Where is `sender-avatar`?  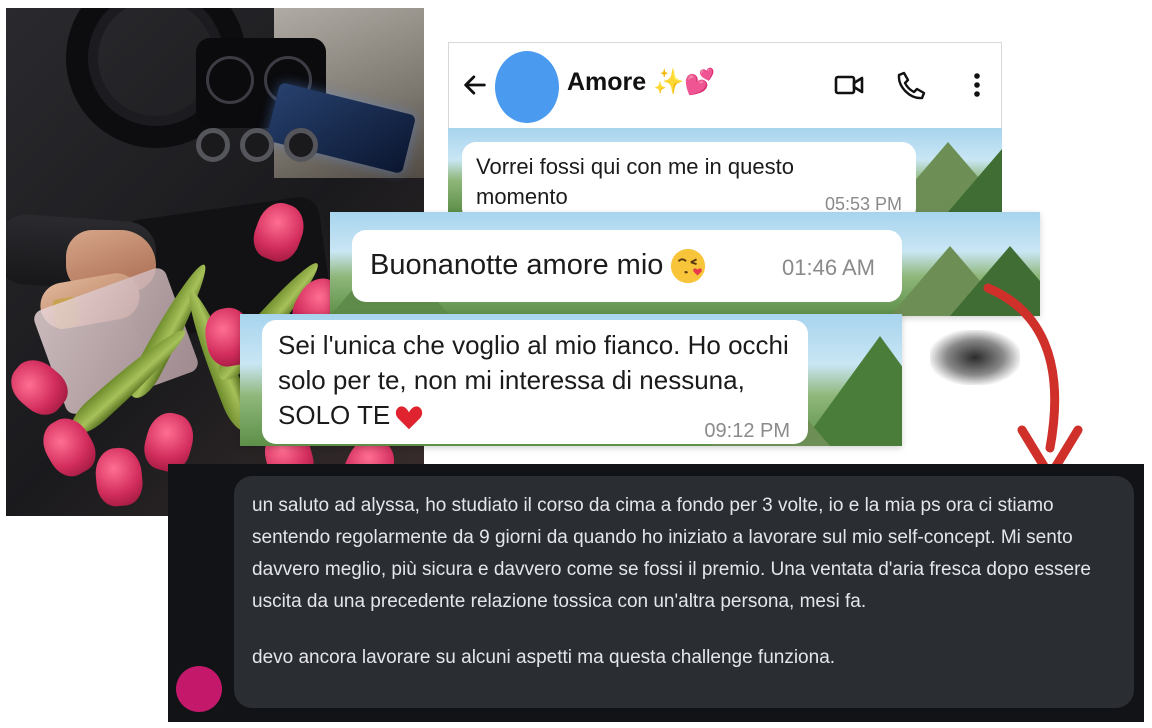
sender-avatar is located at coordinates (199, 689).